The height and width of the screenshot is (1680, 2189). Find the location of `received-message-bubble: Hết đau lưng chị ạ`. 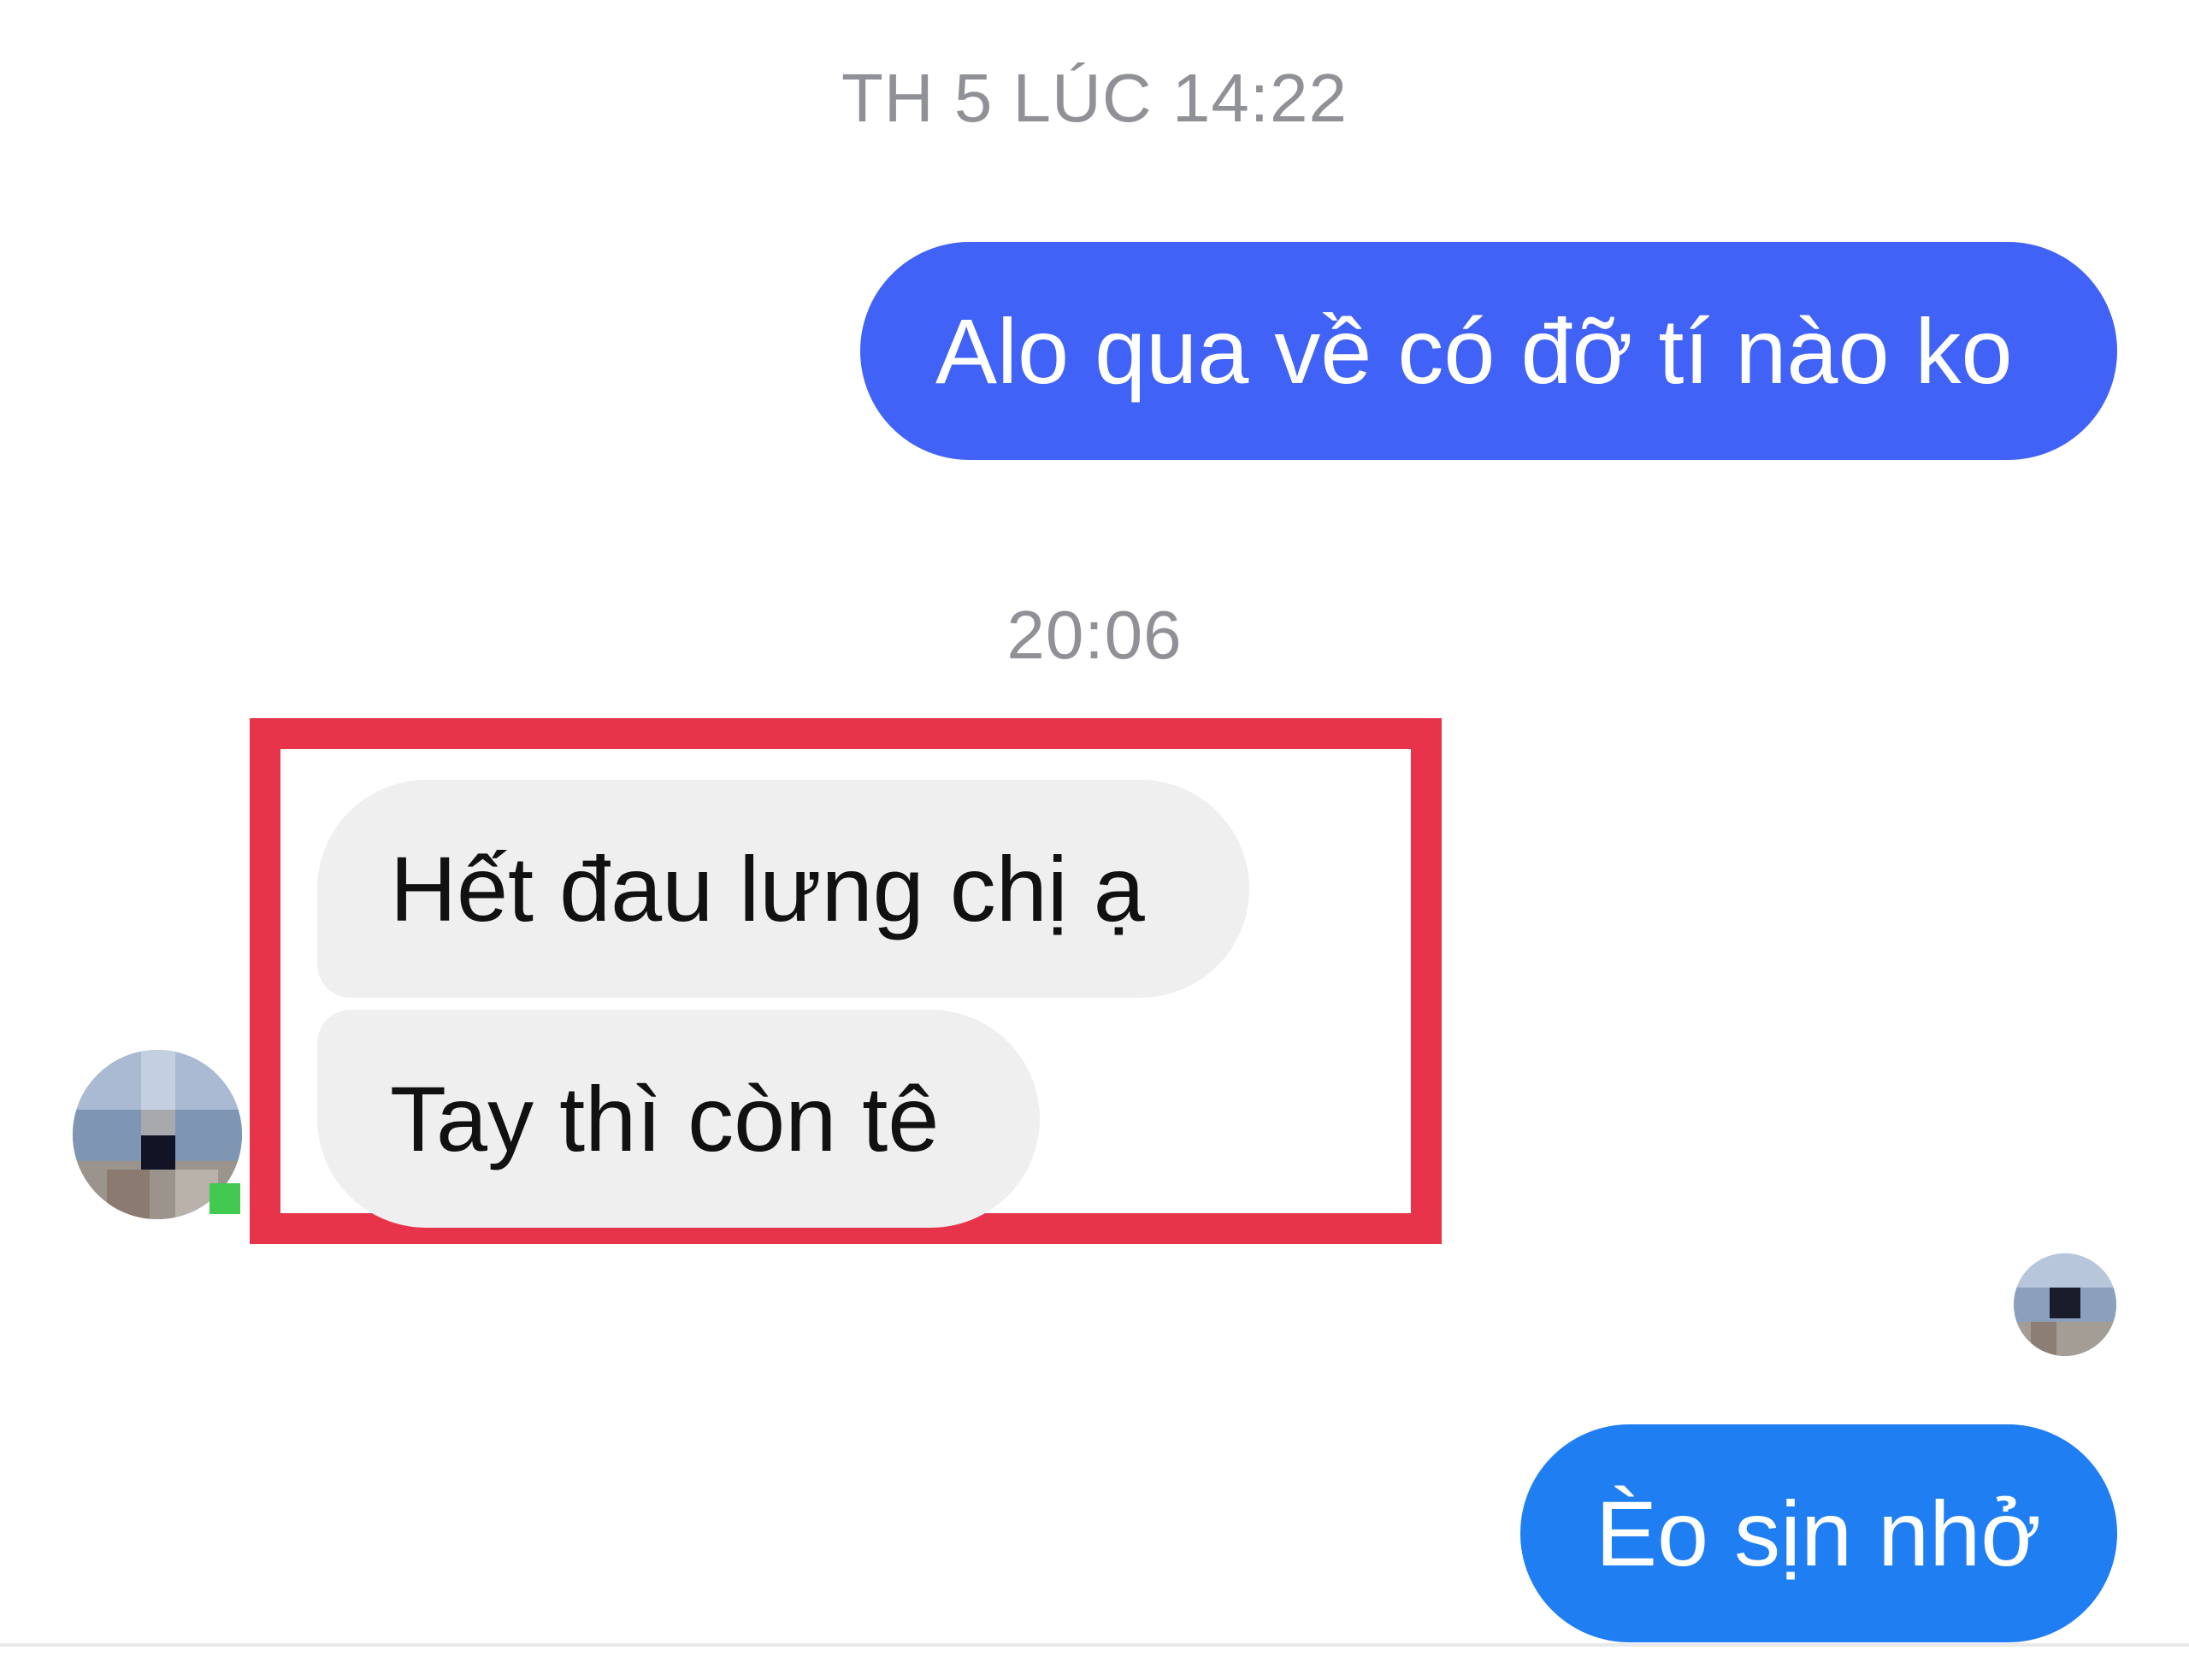

received-message-bubble: Hết đau lưng chị ạ is located at coordinates (783, 889).